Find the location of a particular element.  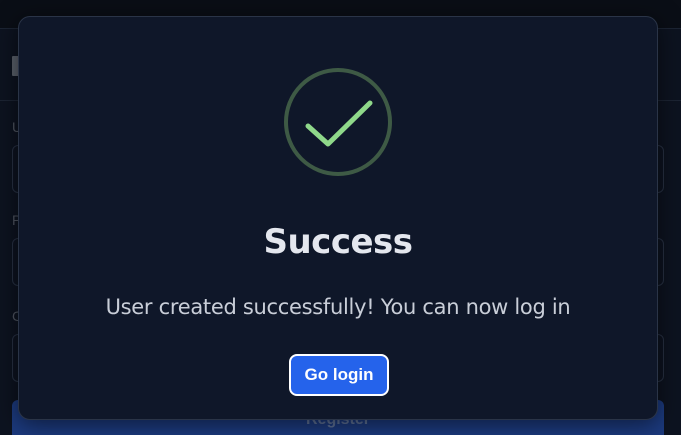

check-ring is located at coordinates (338, 122).